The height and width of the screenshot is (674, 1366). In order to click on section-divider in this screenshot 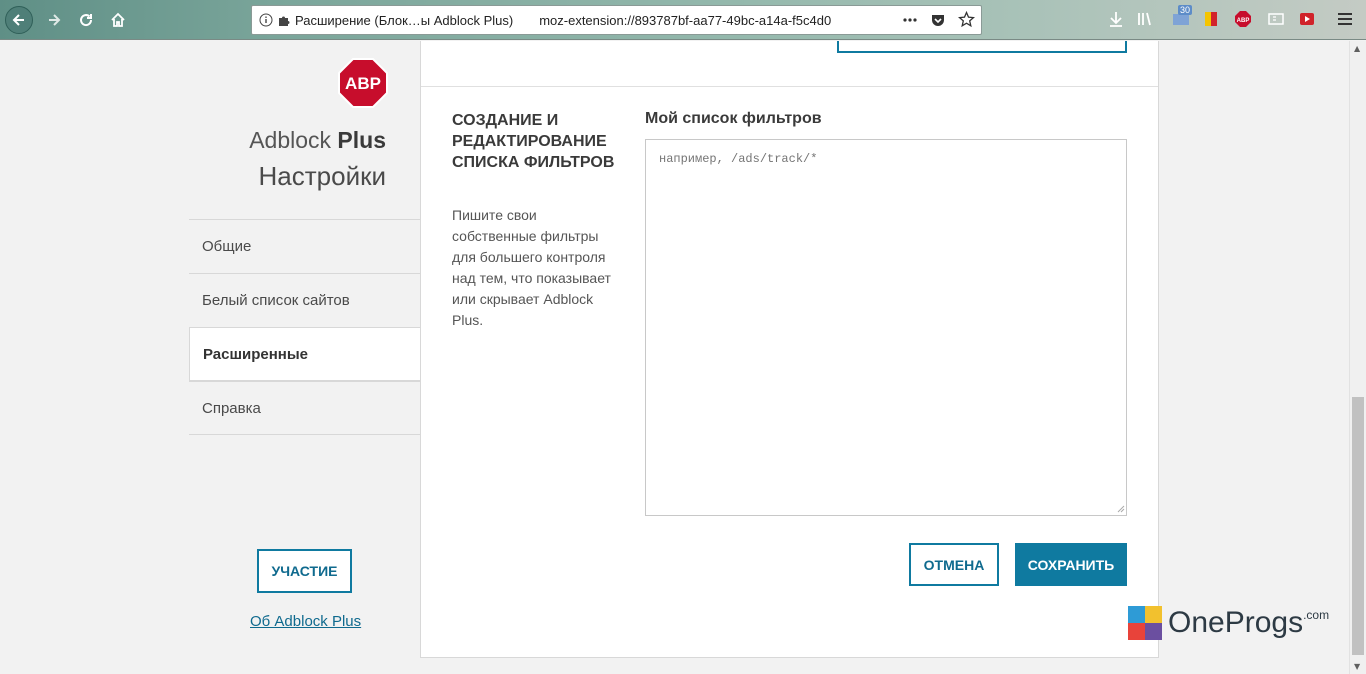, I will do `click(789, 86)`.